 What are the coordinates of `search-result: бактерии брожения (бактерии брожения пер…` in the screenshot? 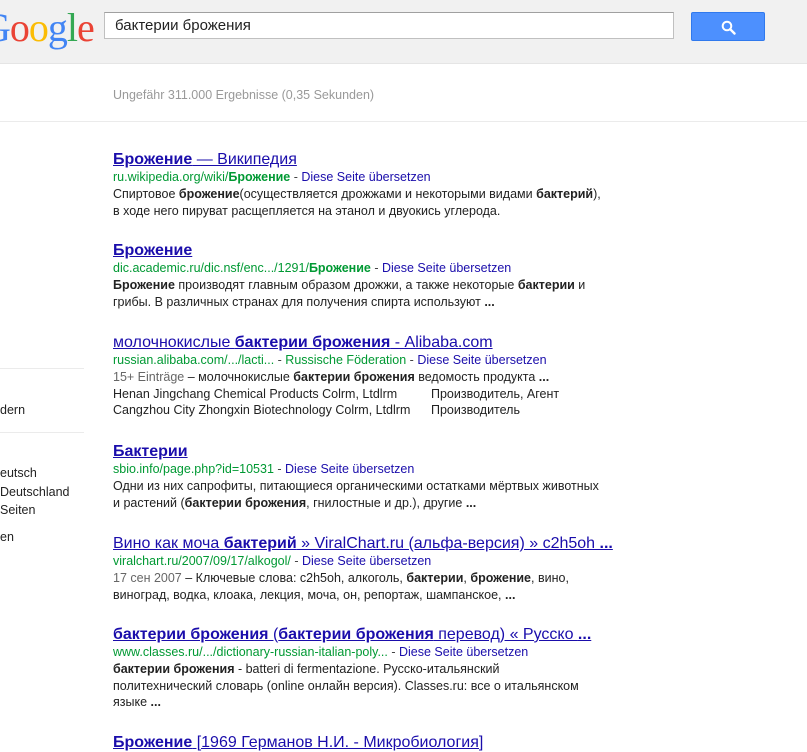 It's located at (373, 668).